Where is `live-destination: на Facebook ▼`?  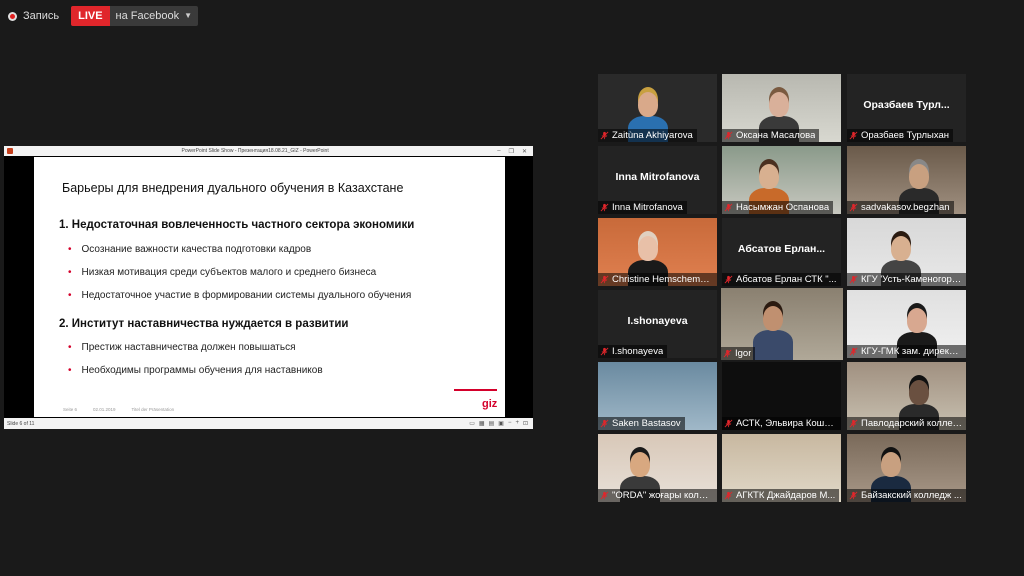 live-destination: на Facebook ▼ is located at coordinates (154, 16).